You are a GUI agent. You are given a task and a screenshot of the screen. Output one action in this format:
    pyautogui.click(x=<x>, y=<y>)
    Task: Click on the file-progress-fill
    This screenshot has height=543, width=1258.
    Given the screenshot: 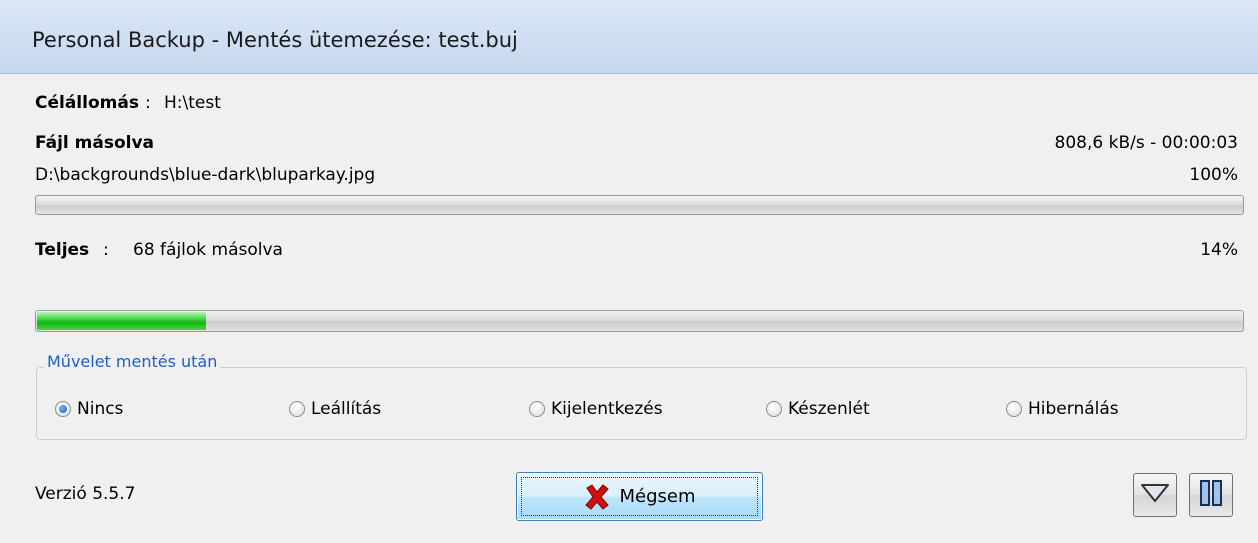 What is the action you would take?
    pyautogui.click(x=639, y=205)
    